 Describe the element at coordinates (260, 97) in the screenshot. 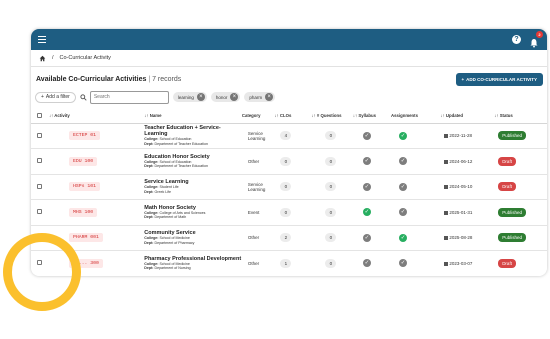

I see `filter-chip: pharm ×` at that location.